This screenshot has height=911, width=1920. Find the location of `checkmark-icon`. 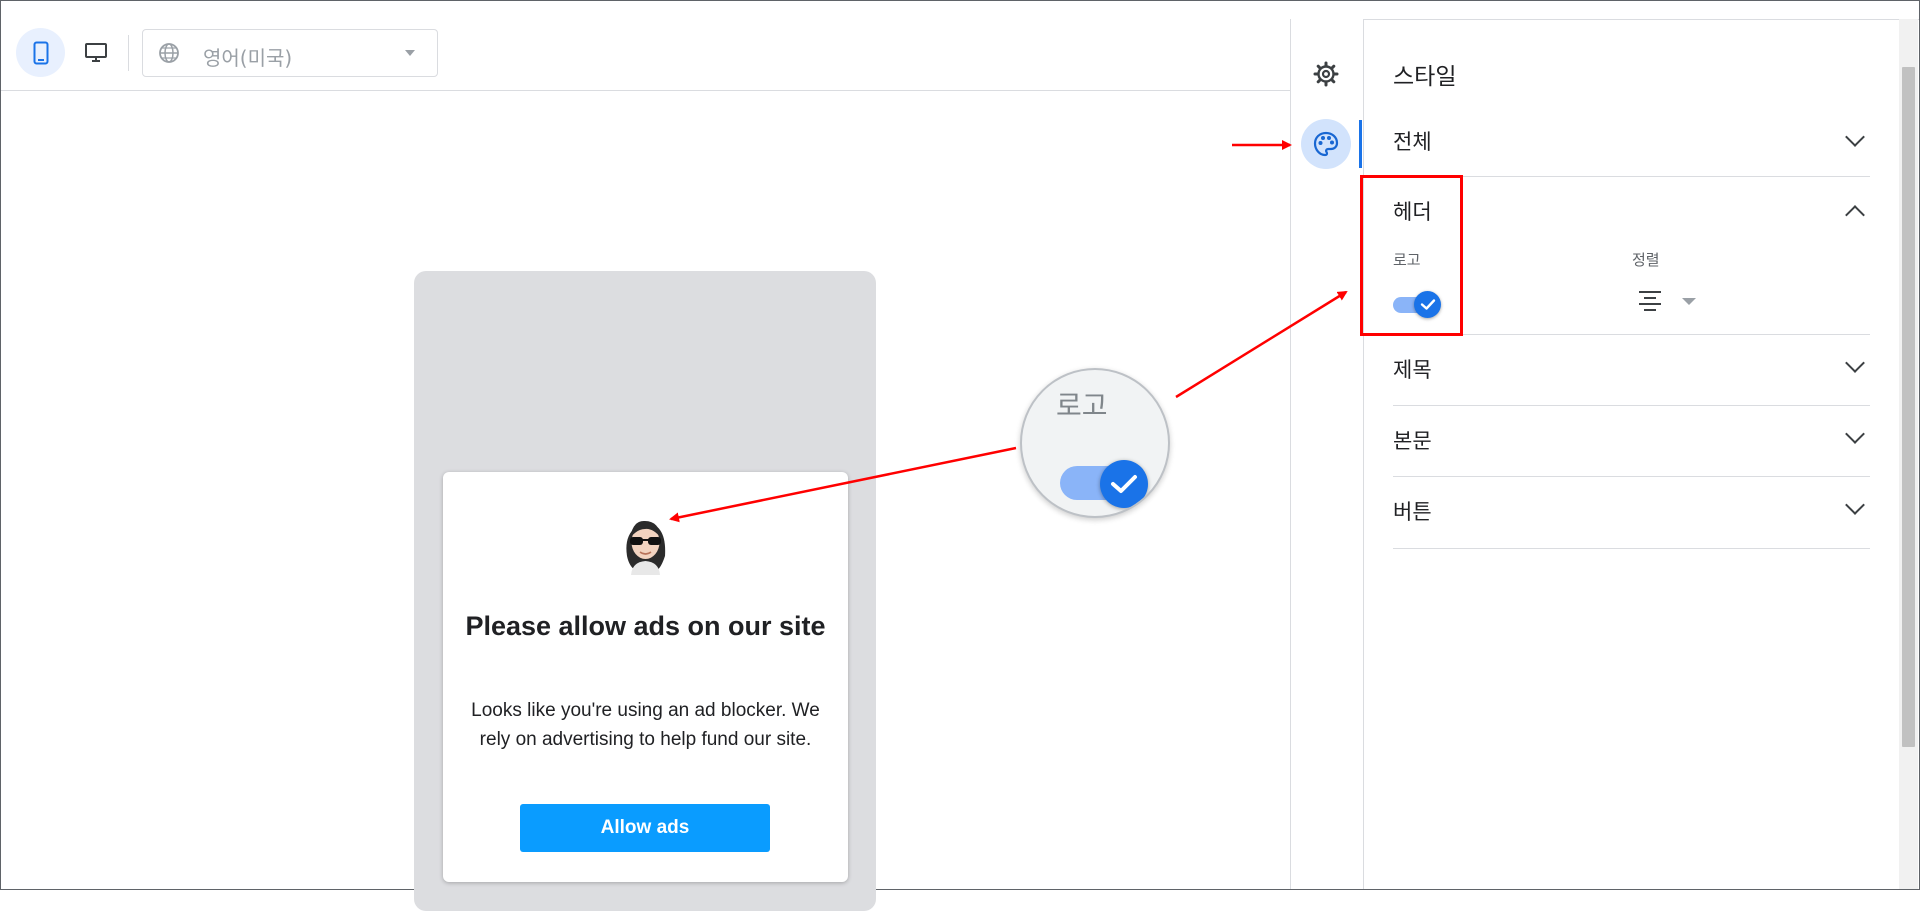

checkmark-icon is located at coordinates (1124, 484).